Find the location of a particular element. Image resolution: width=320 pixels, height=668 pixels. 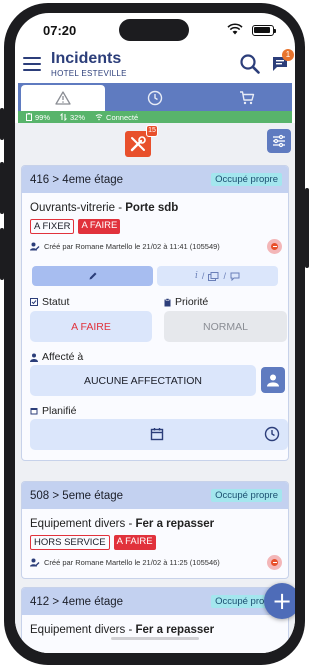

status-label: Statut is located at coordinates (49, 302).